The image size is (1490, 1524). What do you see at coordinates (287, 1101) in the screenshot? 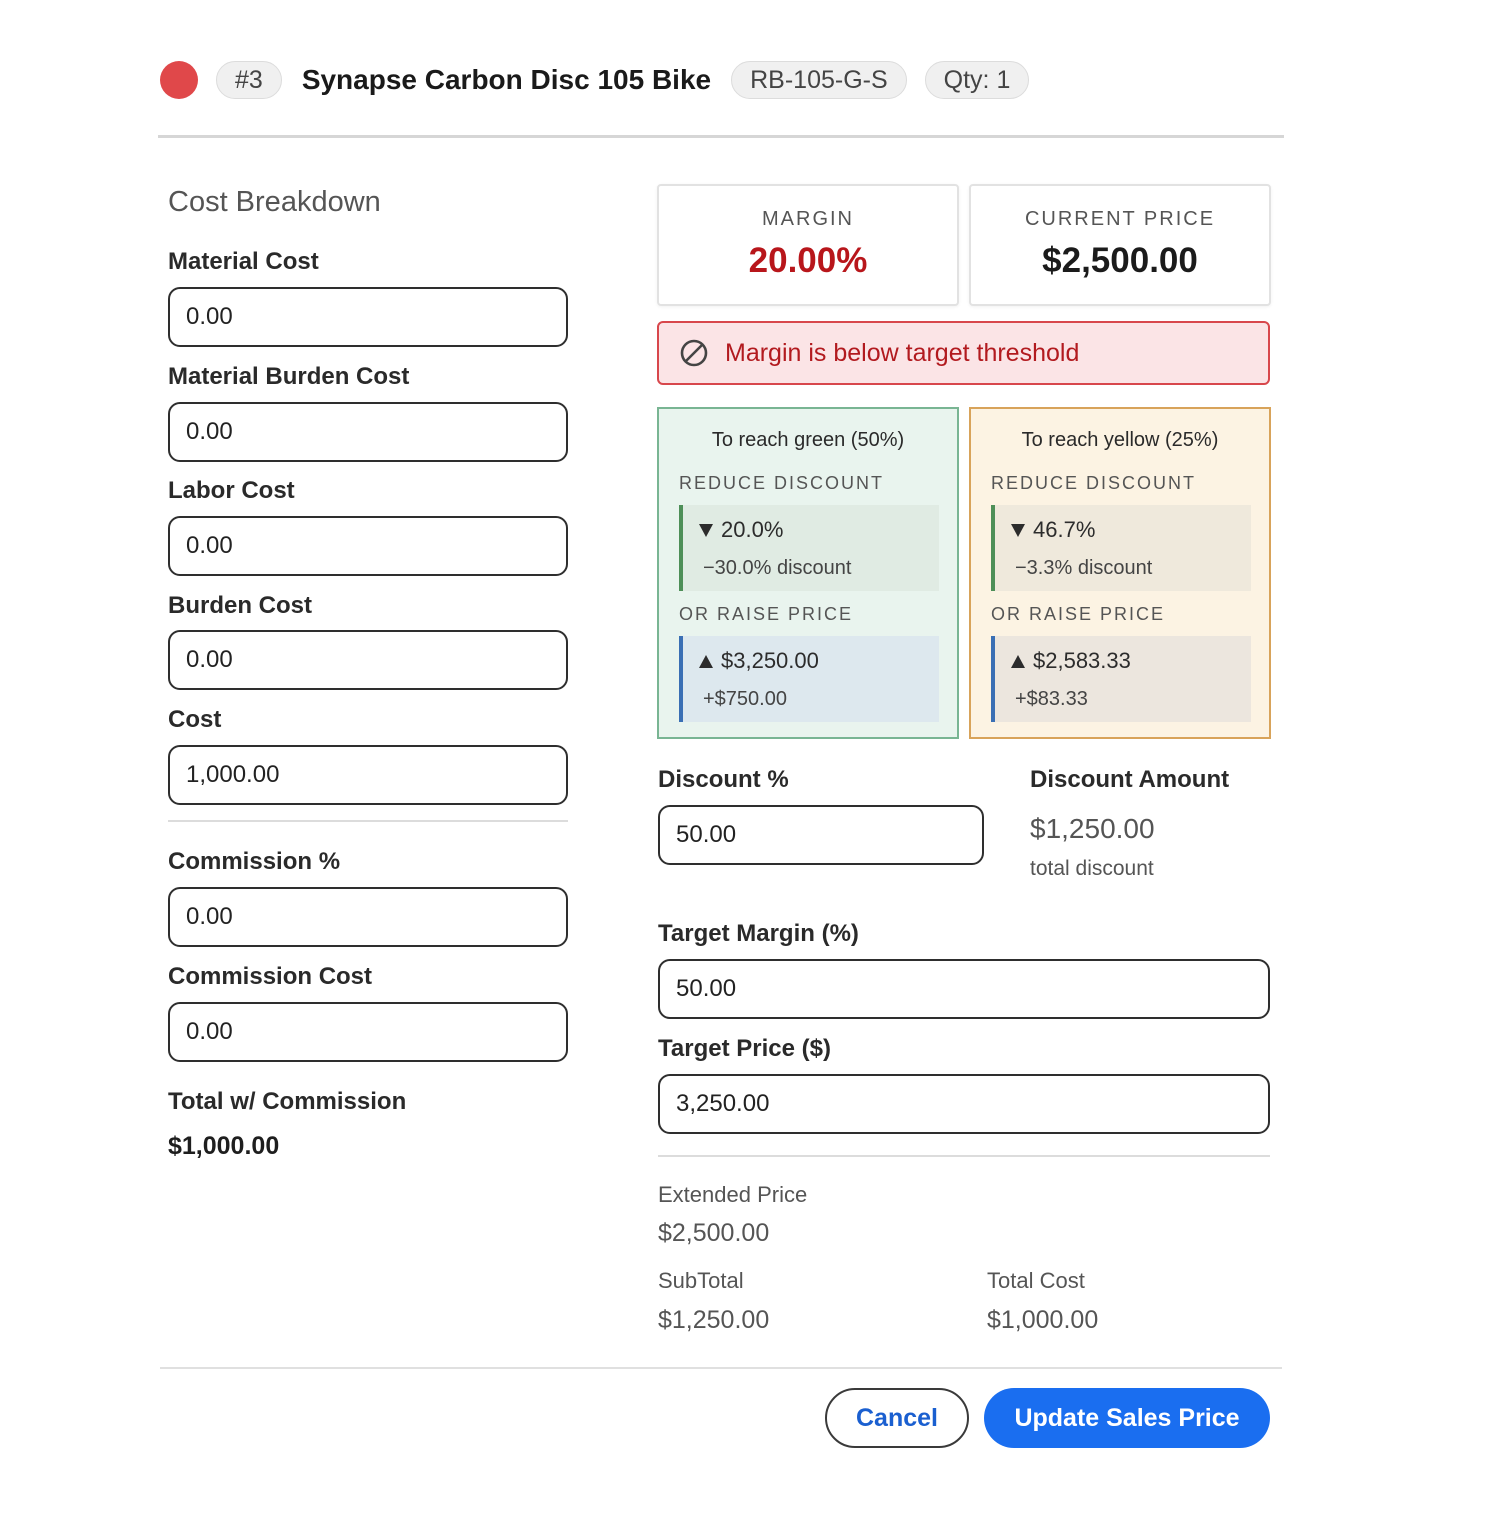
I see `total-commission-label: Total w/ Commission` at bounding box center [287, 1101].